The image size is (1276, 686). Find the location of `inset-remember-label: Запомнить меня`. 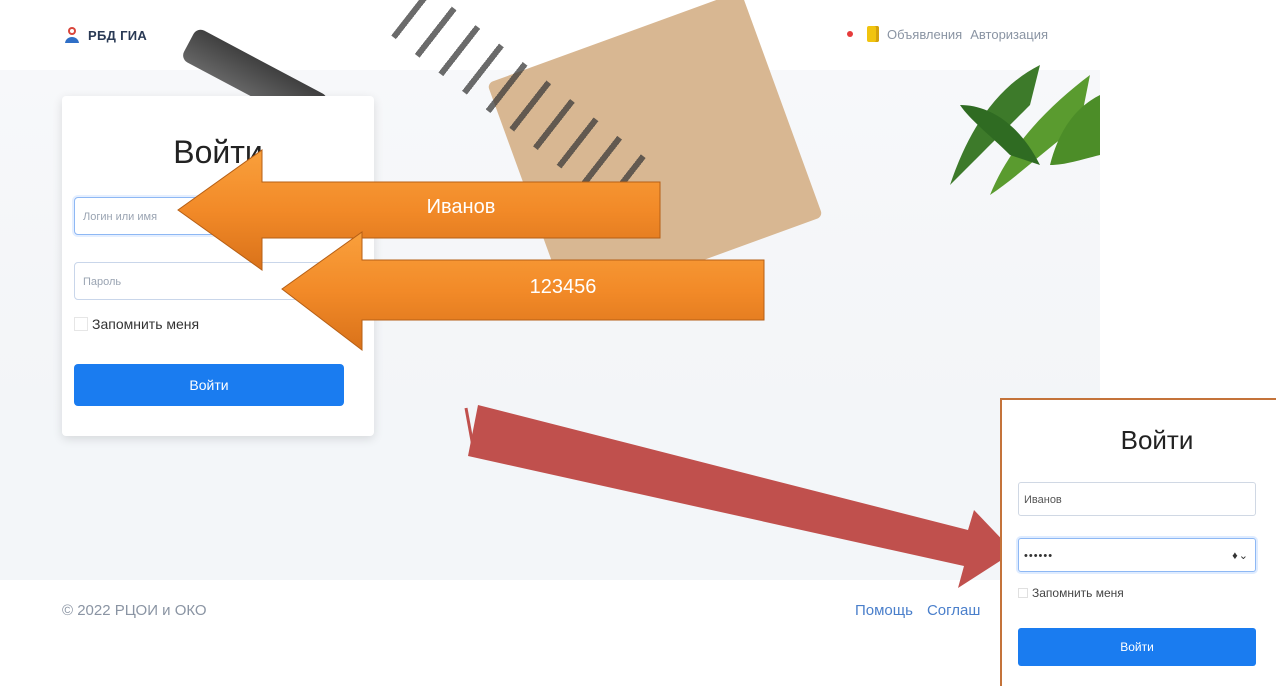

inset-remember-label: Запомнить меня is located at coordinates (1078, 593).